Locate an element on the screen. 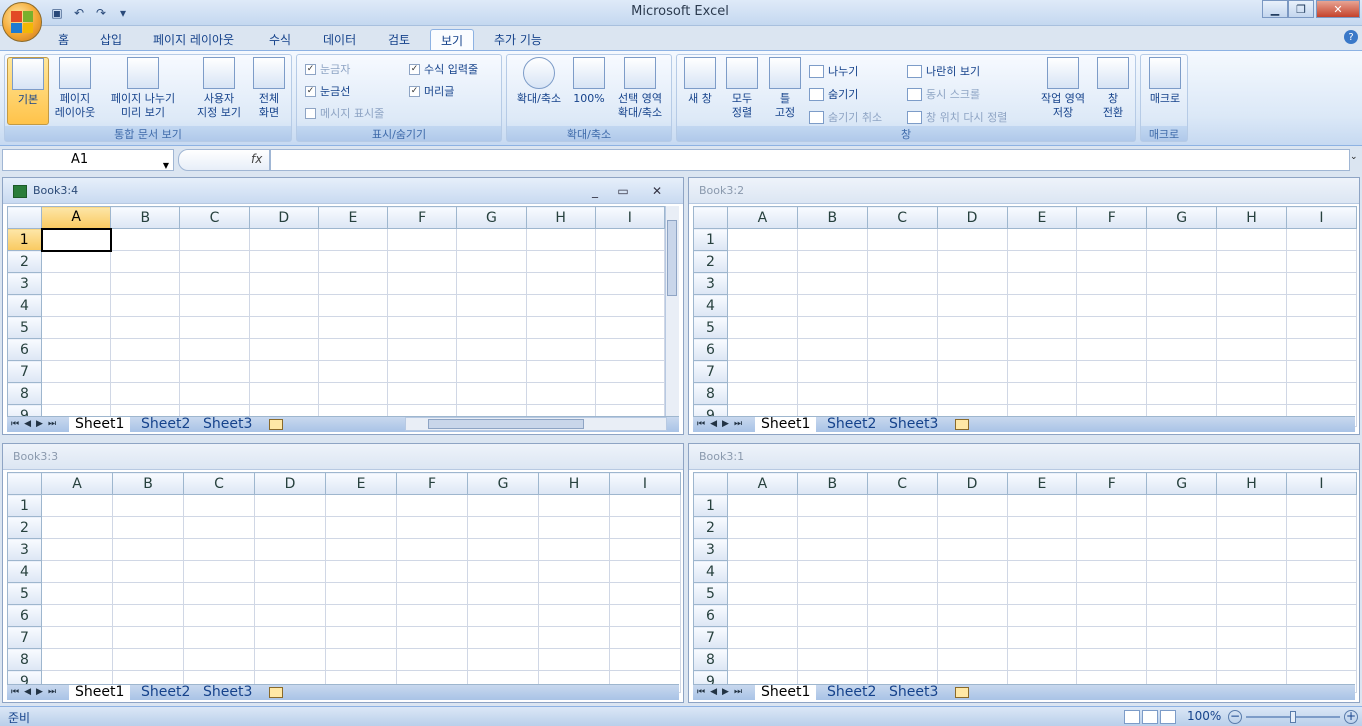 Image resolution: width=1362 pixels, height=726 pixels. column-header: E is located at coordinates (1042, 483).